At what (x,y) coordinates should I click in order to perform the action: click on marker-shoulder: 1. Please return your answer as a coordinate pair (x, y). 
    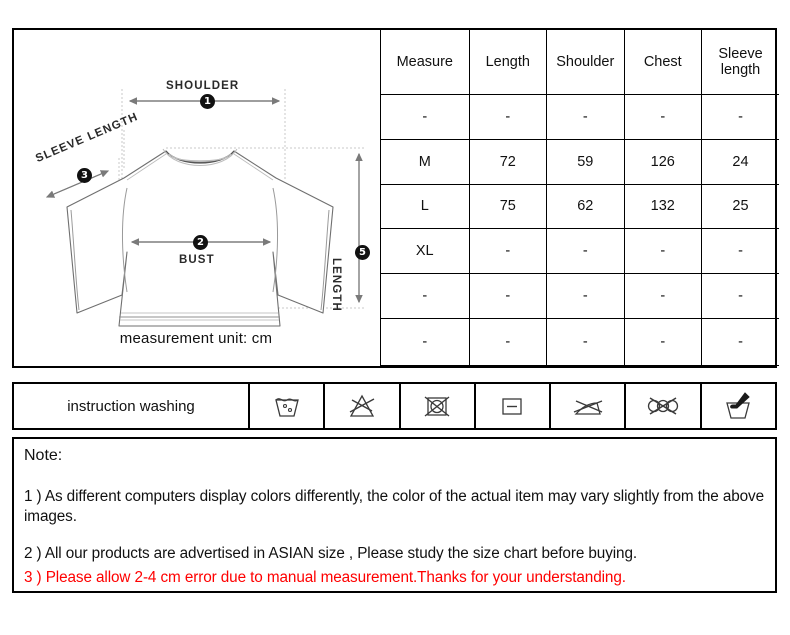
    Looking at the image, I should click on (207, 101).